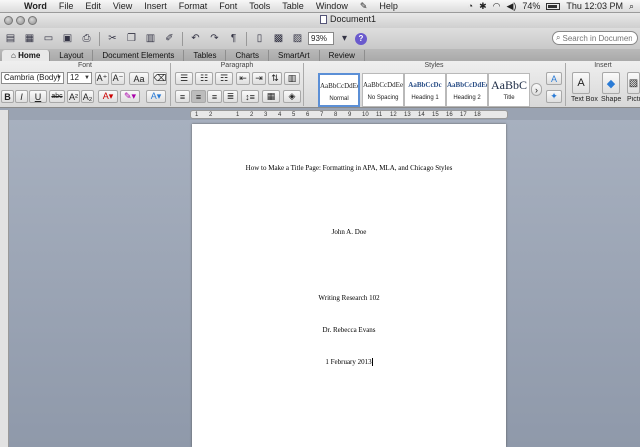 The width and height of the screenshot is (640, 447). What do you see at coordinates (584, 99) in the screenshot?
I see `text-box-label: Text Box` at bounding box center [584, 99].